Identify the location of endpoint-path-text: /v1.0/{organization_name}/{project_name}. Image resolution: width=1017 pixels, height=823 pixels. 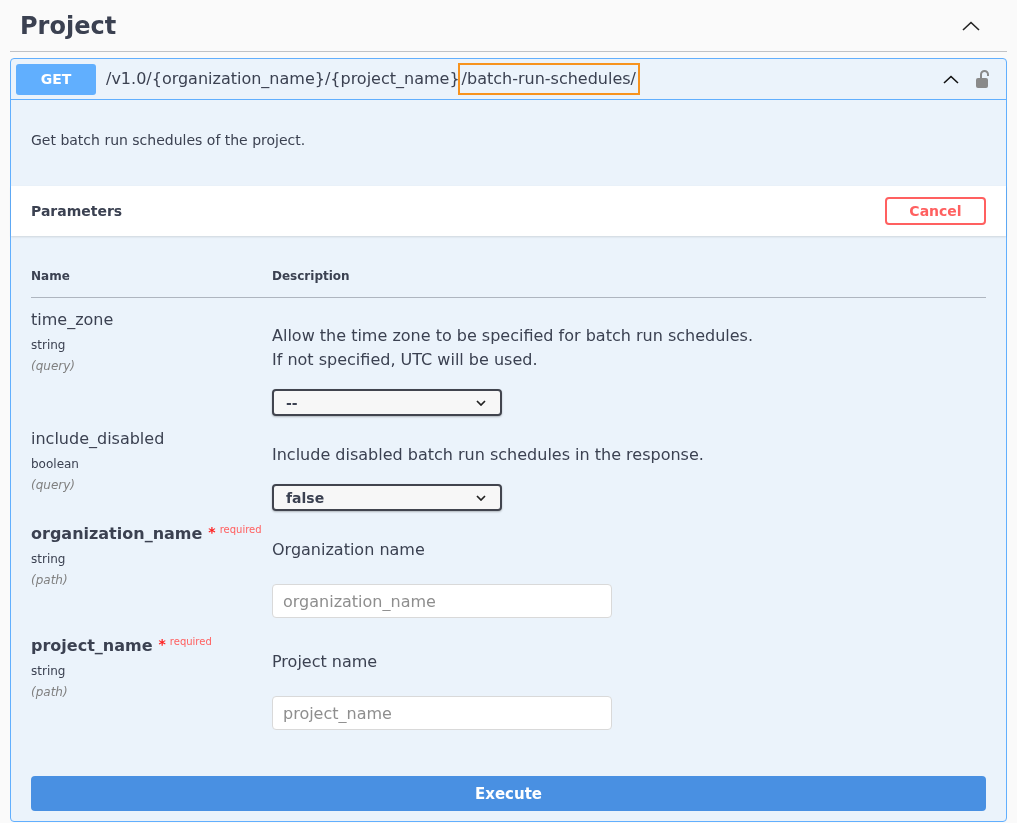
(283, 79).